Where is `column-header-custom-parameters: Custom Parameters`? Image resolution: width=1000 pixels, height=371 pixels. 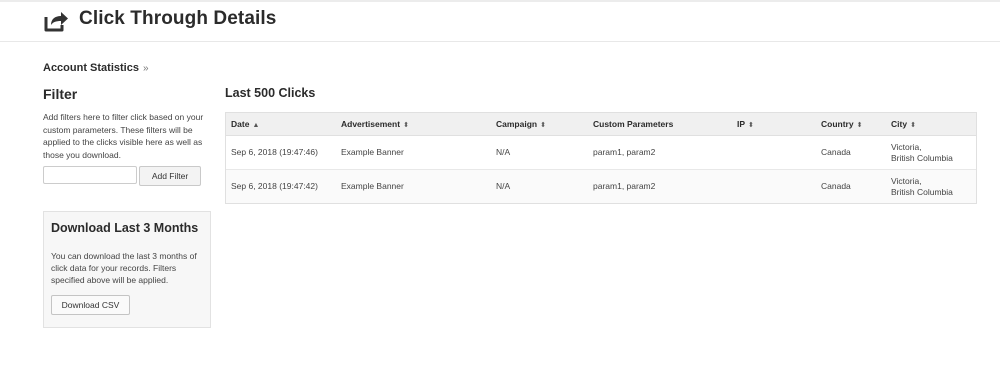 column-header-custom-parameters: Custom Parameters is located at coordinates (633, 124).